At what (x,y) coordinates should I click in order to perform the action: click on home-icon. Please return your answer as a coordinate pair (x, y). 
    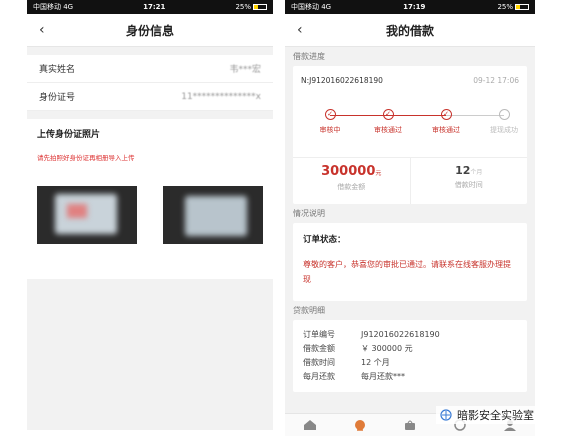
    Looking at the image, I should click on (310, 425).